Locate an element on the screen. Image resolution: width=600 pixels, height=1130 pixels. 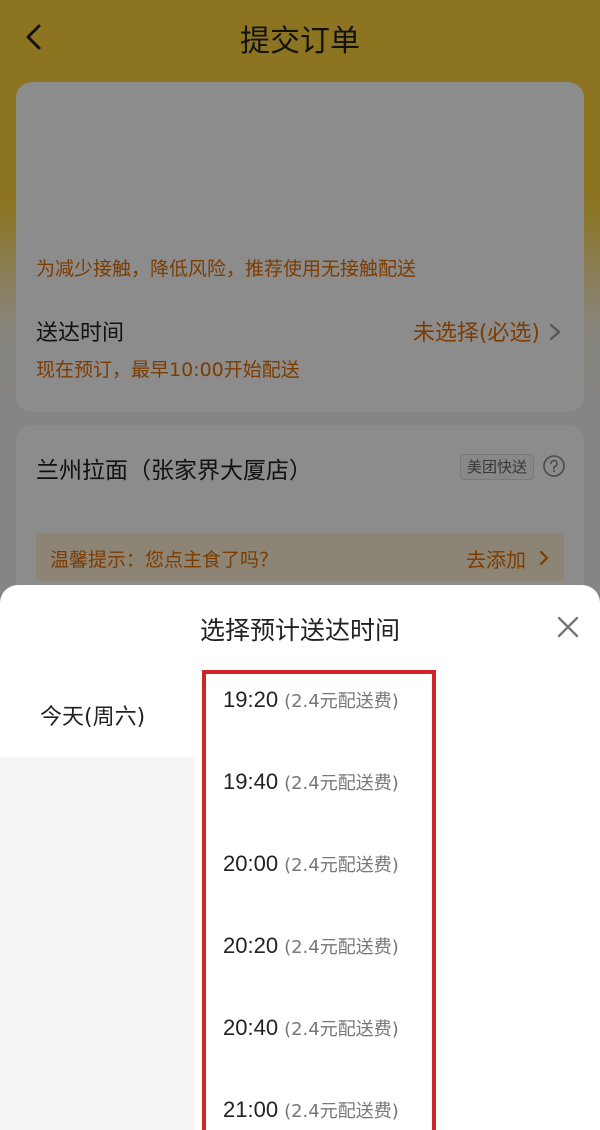
close-icon is located at coordinates (568, 627).